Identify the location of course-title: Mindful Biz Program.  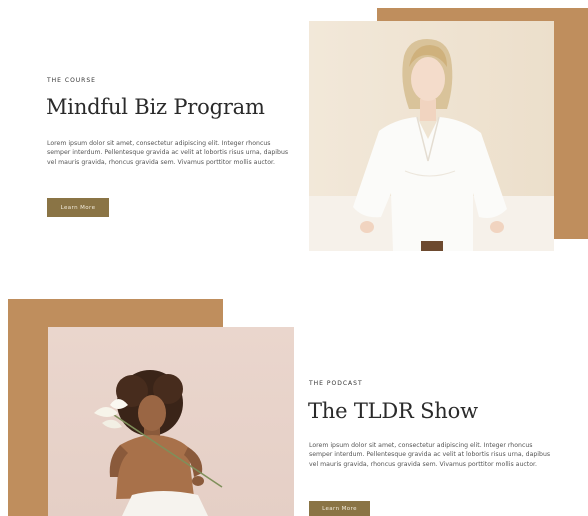
(155, 107).